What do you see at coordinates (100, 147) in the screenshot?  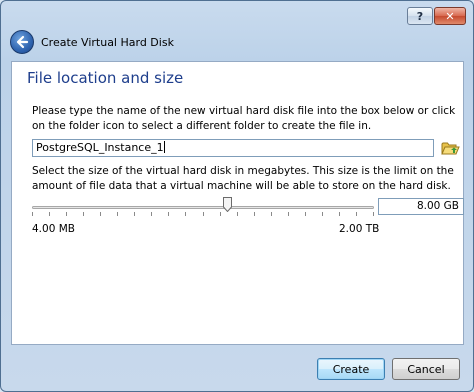 I see `file-name-value: PostgreSQL_Instance_1` at bounding box center [100, 147].